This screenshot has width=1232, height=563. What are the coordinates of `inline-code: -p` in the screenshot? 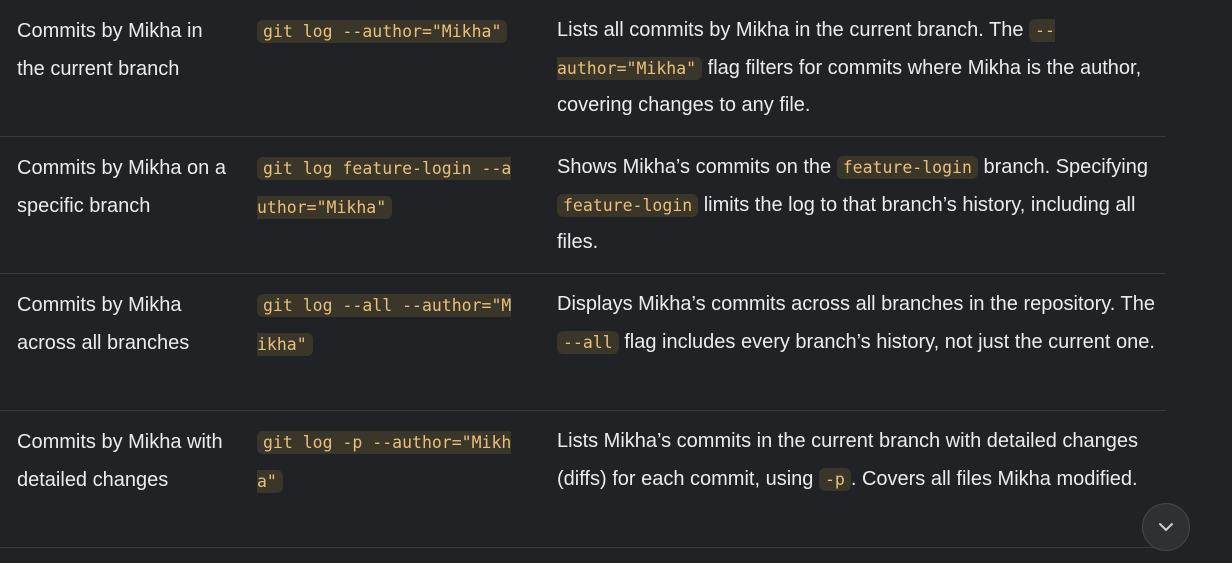 It's located at (834, 479).